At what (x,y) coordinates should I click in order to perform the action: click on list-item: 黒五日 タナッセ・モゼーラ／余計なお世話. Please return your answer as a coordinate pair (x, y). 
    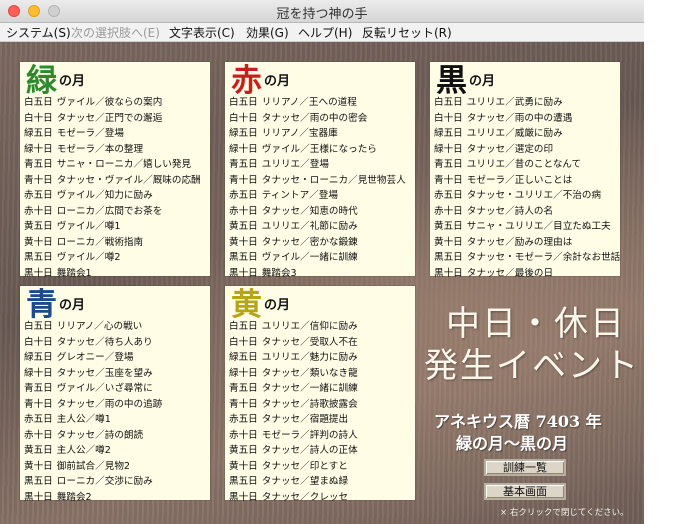
    Looking at the image, I should click on (527, 257).